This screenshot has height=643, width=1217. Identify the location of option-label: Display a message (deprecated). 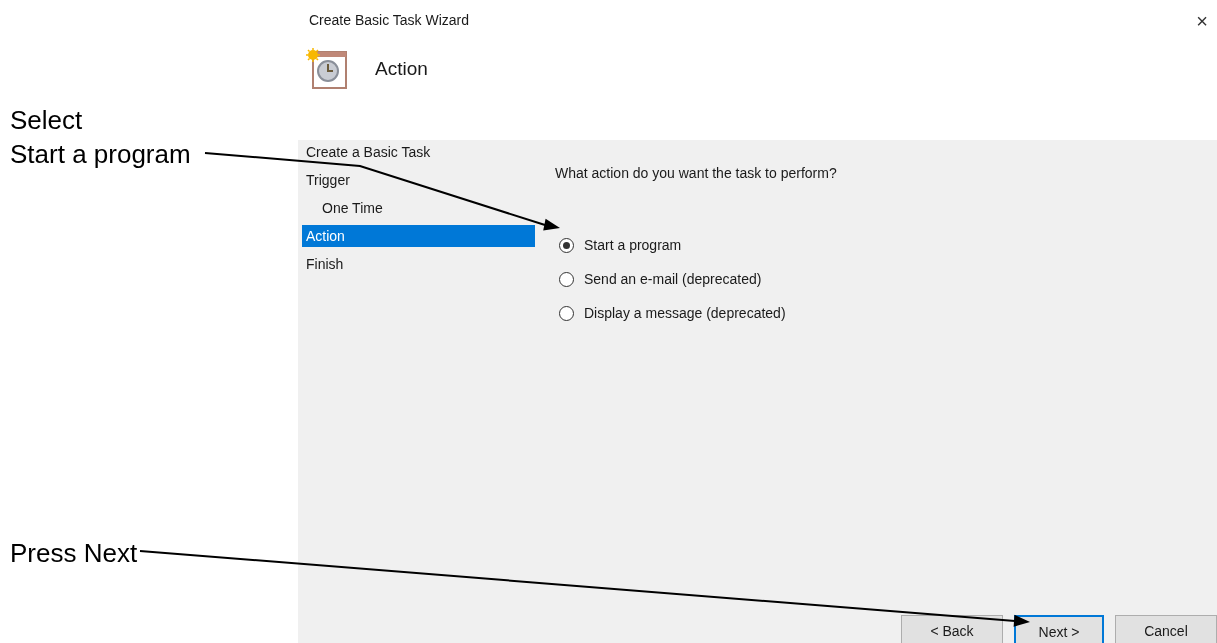
(685, 313).